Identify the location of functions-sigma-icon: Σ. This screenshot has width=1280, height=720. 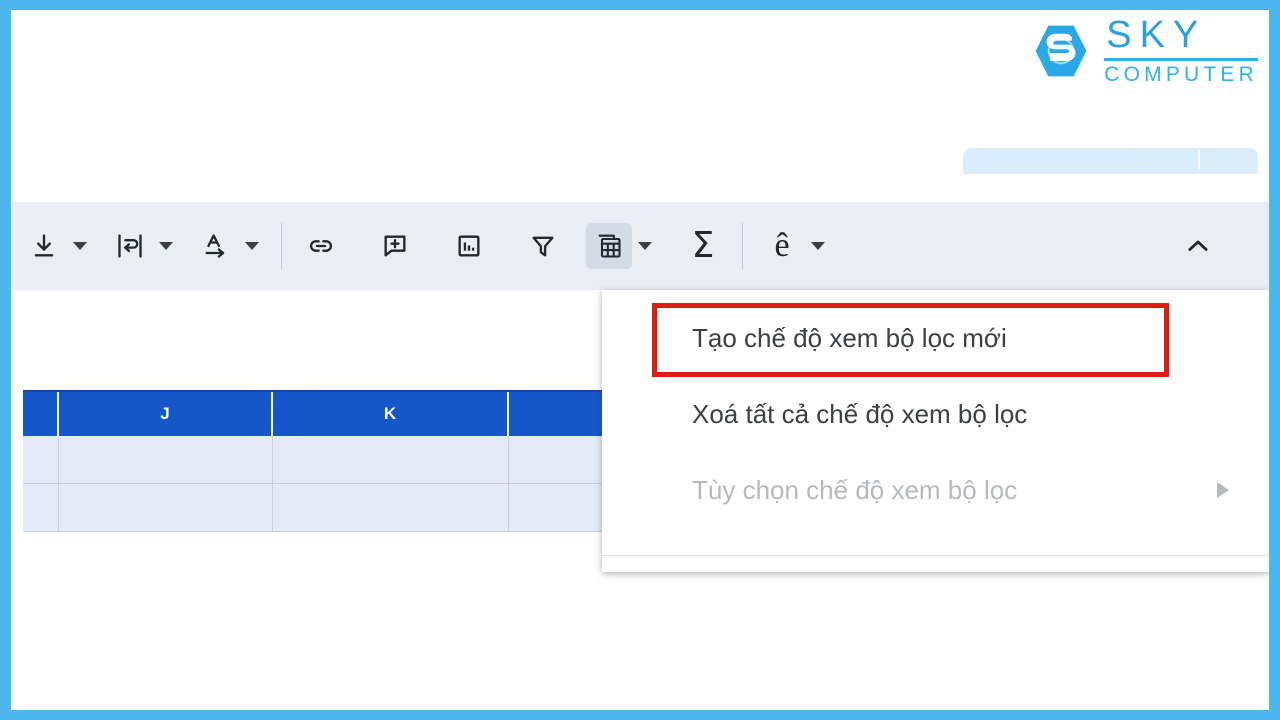
(703, 246).